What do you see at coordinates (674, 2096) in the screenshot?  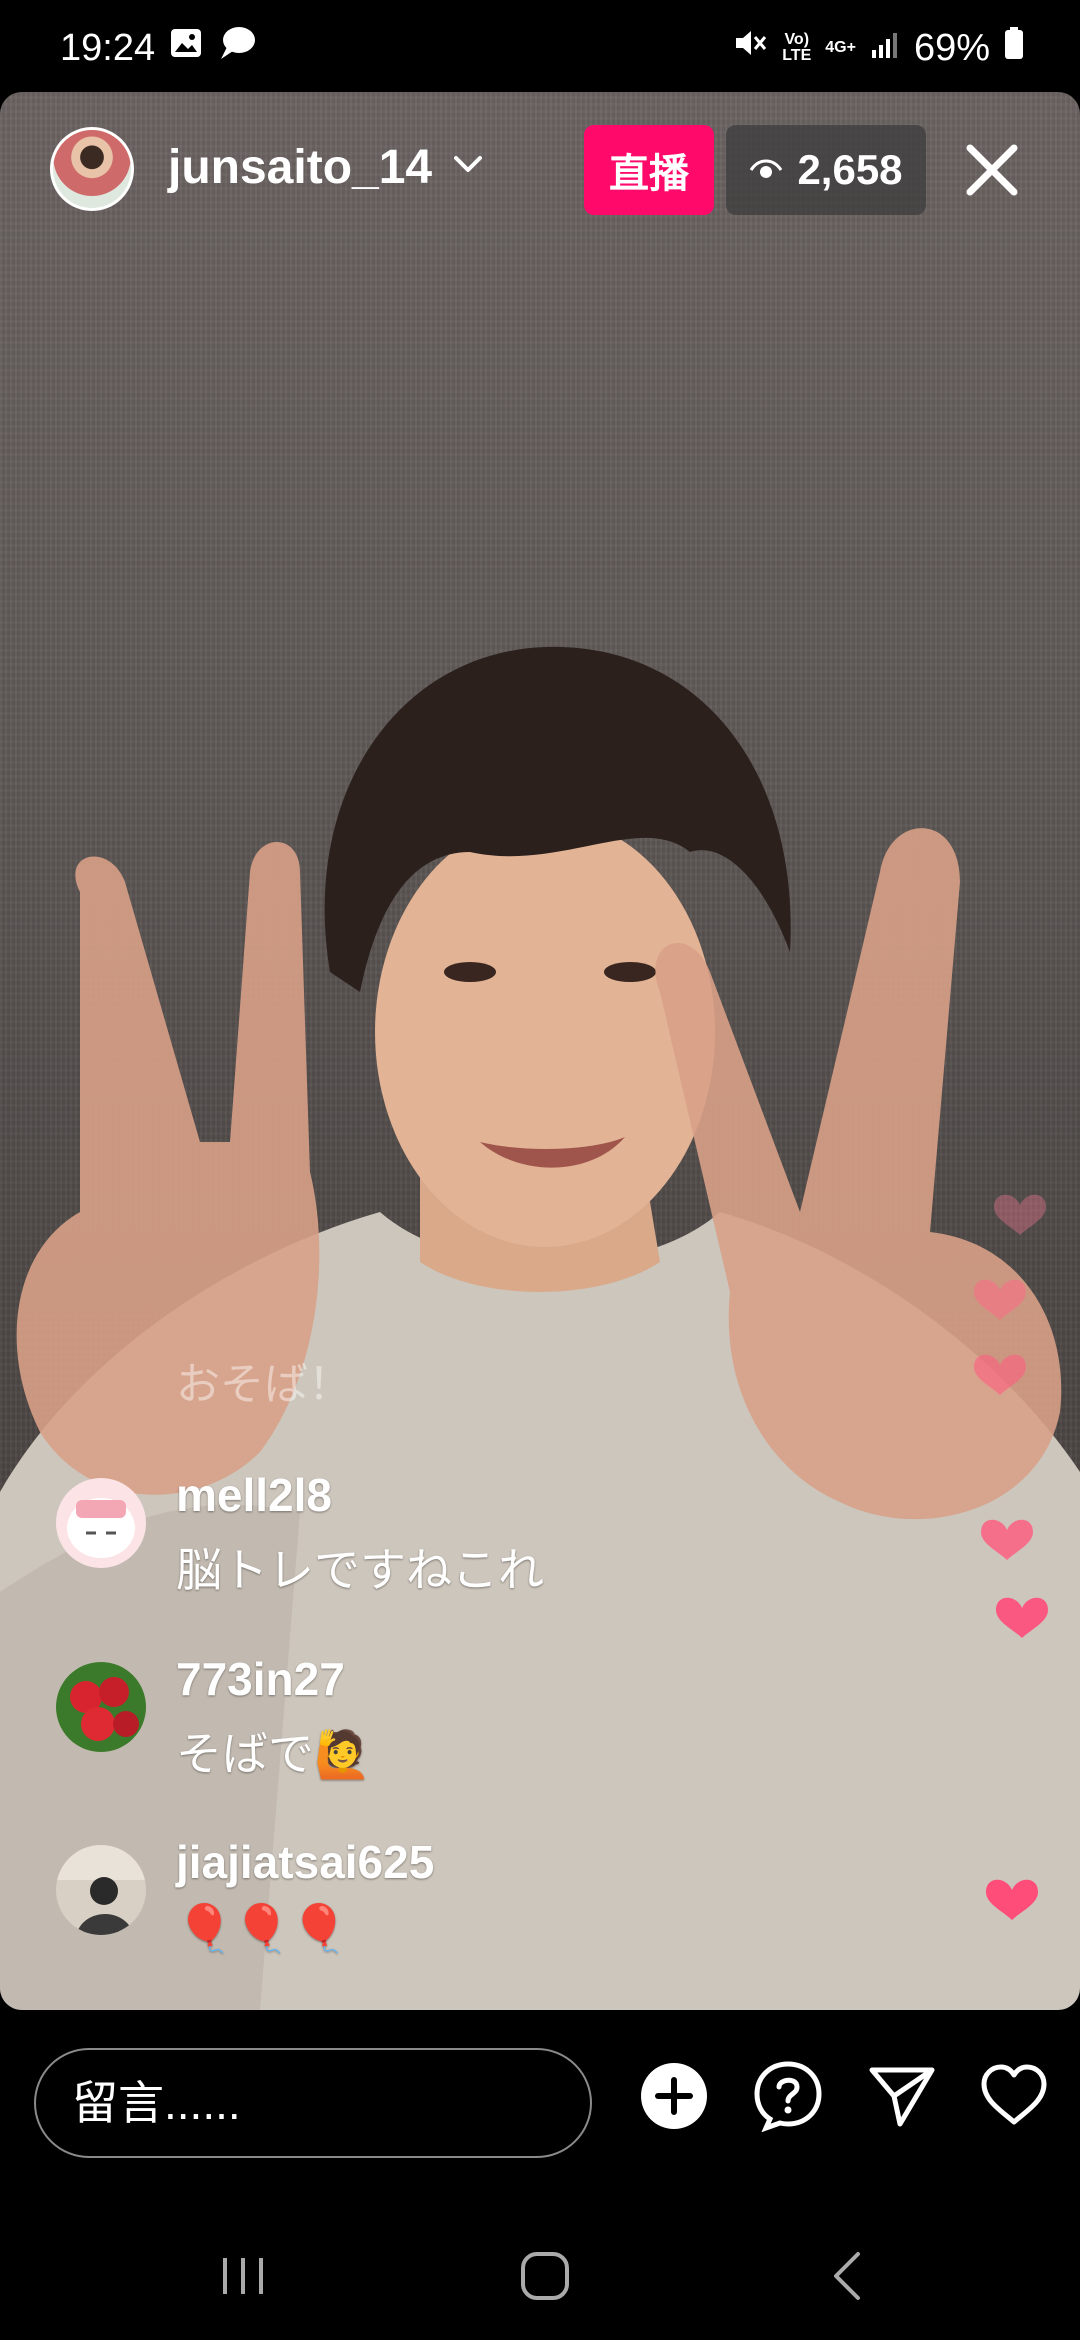 I see `add-icon` at bounding box center [674, 2096].